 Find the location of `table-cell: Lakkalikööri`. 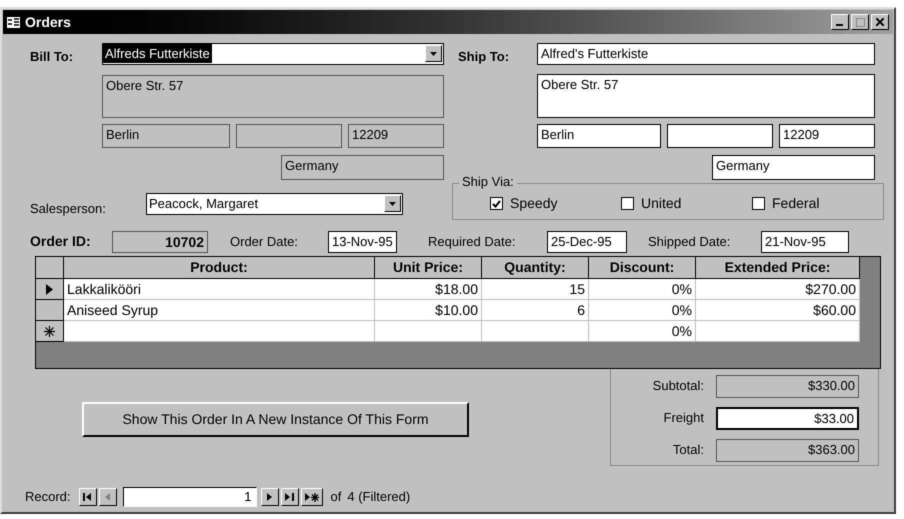

table-cell: Lakkalikööri is located at coordinates (219, 289).